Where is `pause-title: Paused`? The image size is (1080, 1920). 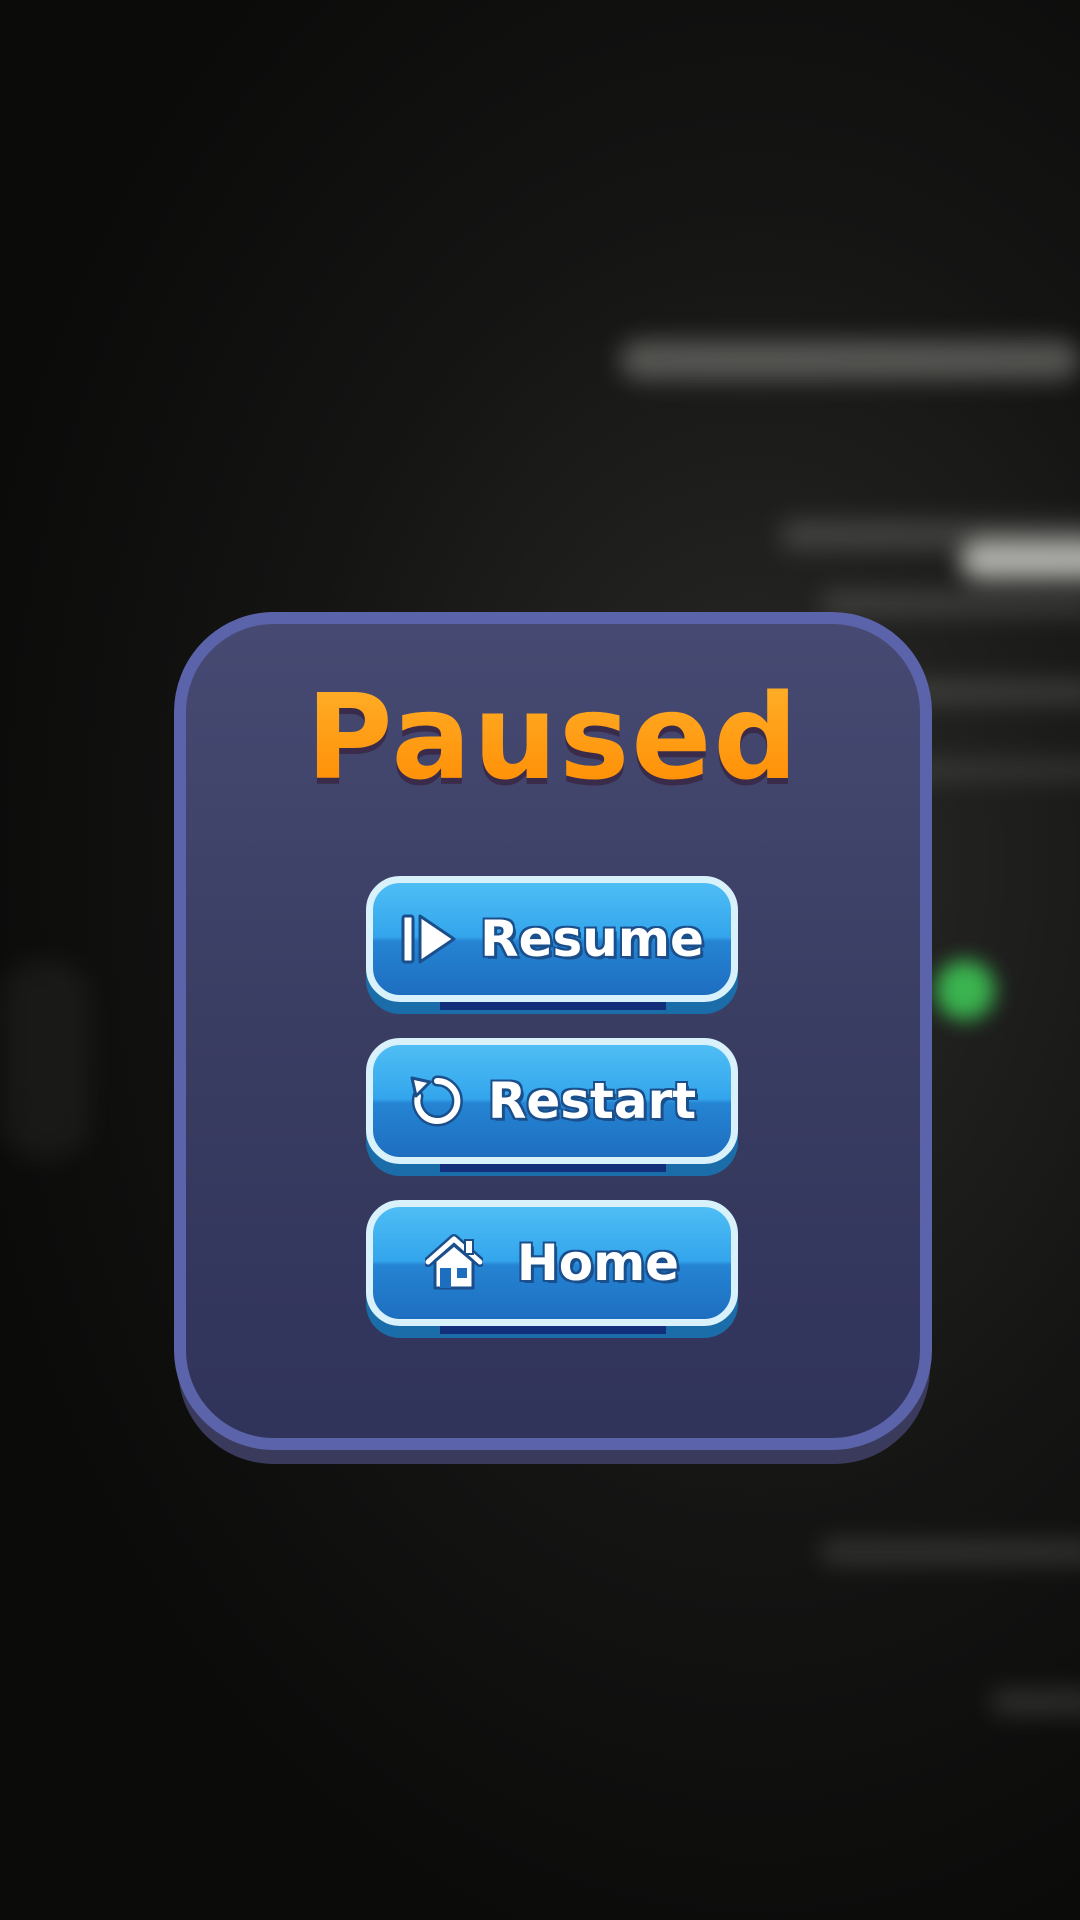 pause-title: Paused is located at coordinates (553, 737).